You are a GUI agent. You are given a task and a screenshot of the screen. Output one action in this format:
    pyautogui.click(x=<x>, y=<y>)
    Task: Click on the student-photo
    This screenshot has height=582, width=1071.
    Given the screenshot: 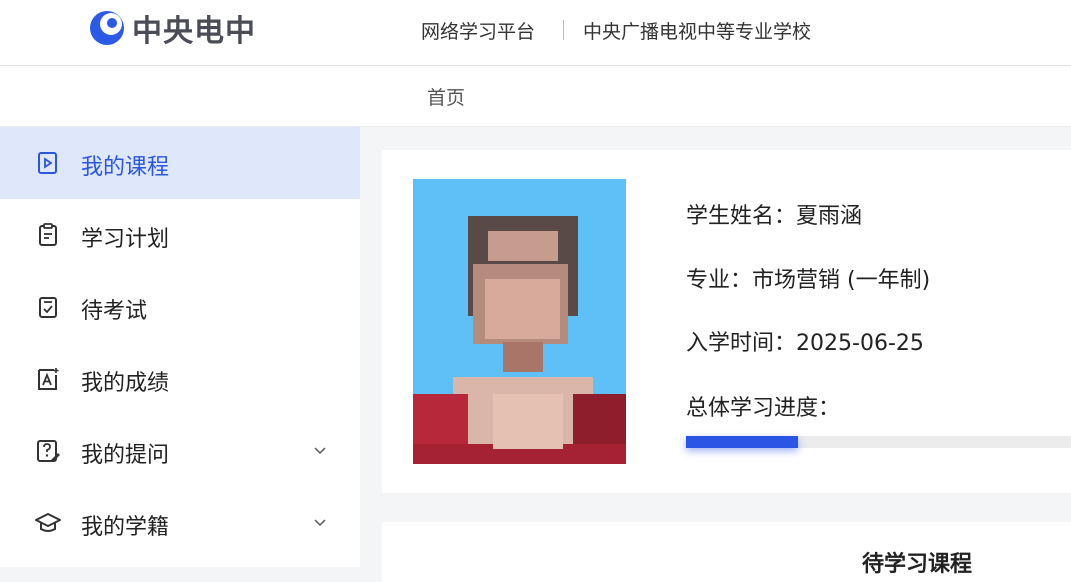 What is the action you would take?
    pyautogui.click(x=519, y=321)
    